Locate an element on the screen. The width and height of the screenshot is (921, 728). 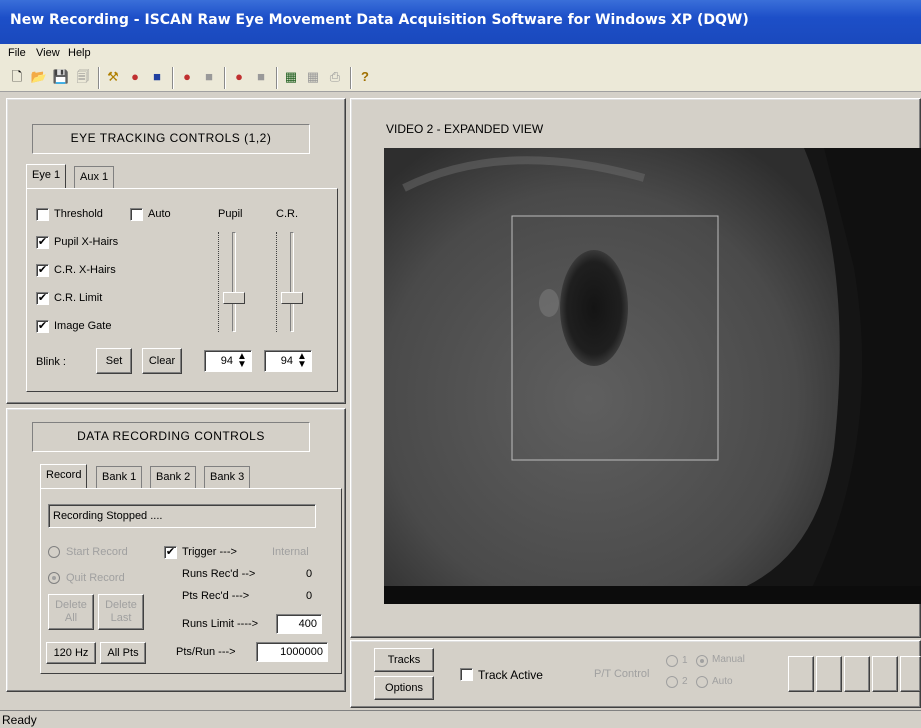
quit-record-radio is located at coordinates (54, 578).